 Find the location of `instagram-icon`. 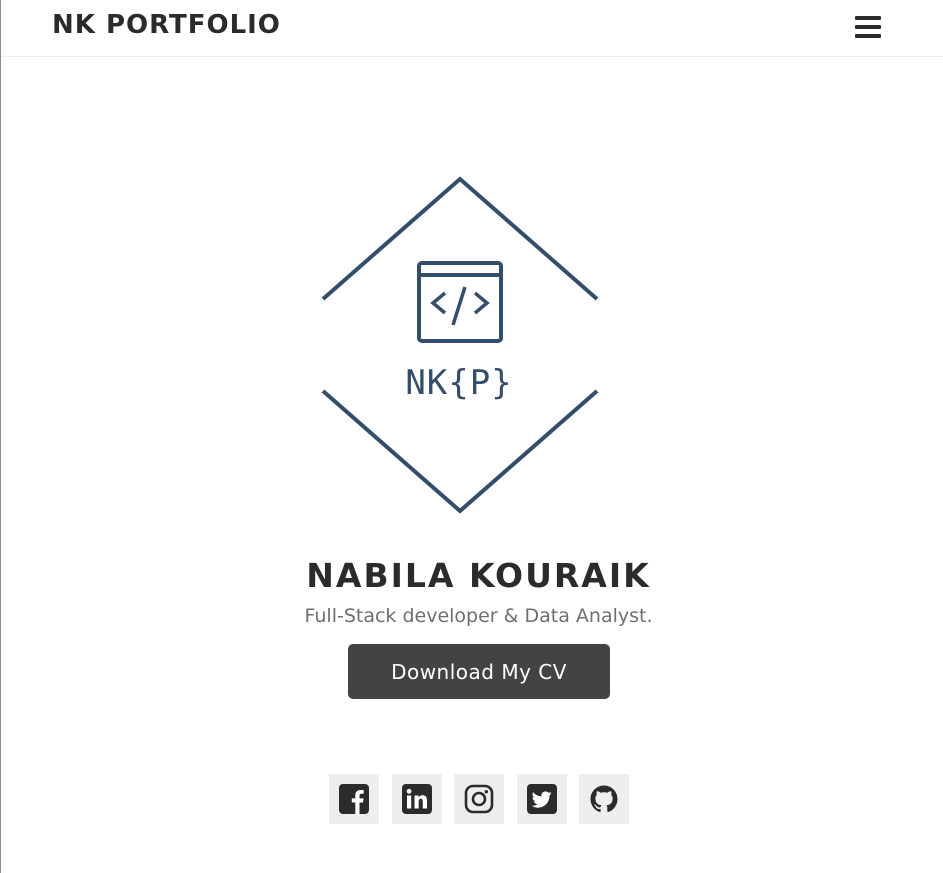

instagram-icon is located at coordinates (479, 799).